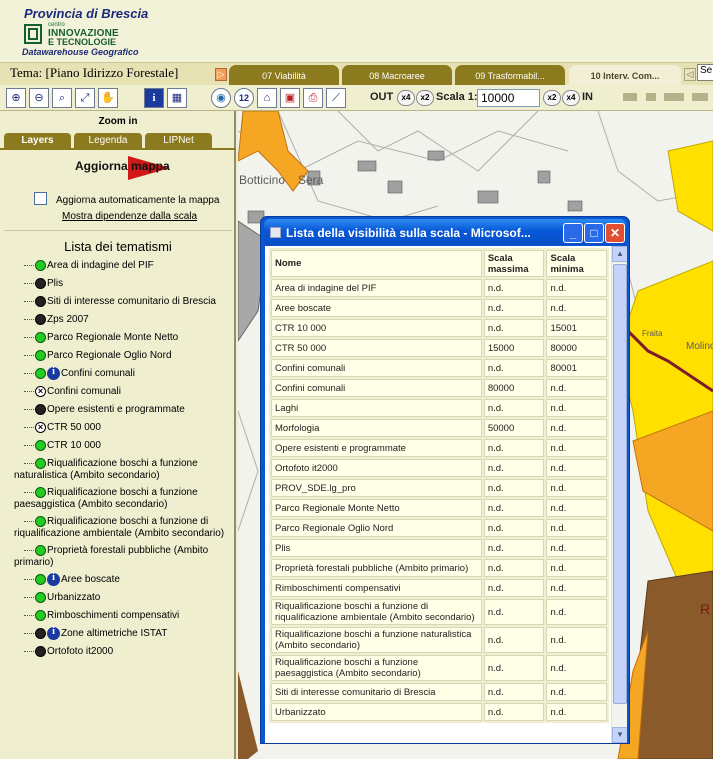  What do you see at coordinates (74, 428) in the screenshot?
I see `layer-label: CTR 50 000` at bounding box center [74, 428].